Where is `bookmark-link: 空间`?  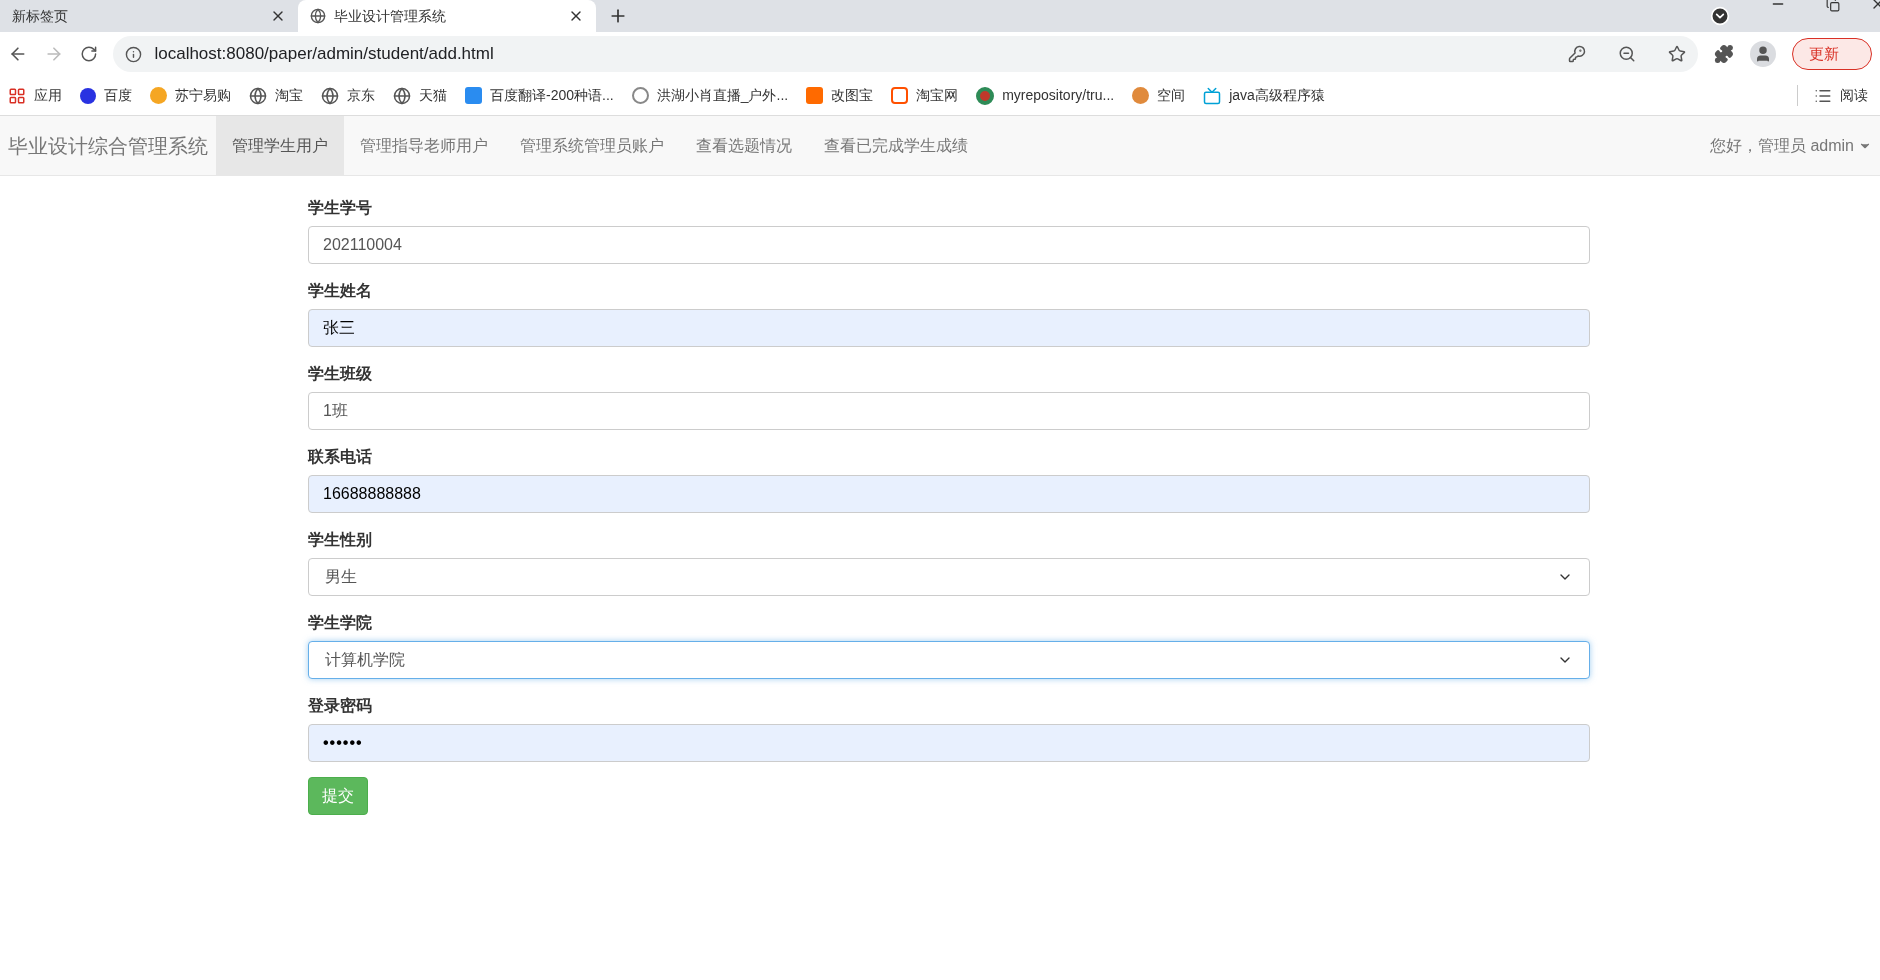
bookmark-link: 空间 is located at coordinates (1171, 95).